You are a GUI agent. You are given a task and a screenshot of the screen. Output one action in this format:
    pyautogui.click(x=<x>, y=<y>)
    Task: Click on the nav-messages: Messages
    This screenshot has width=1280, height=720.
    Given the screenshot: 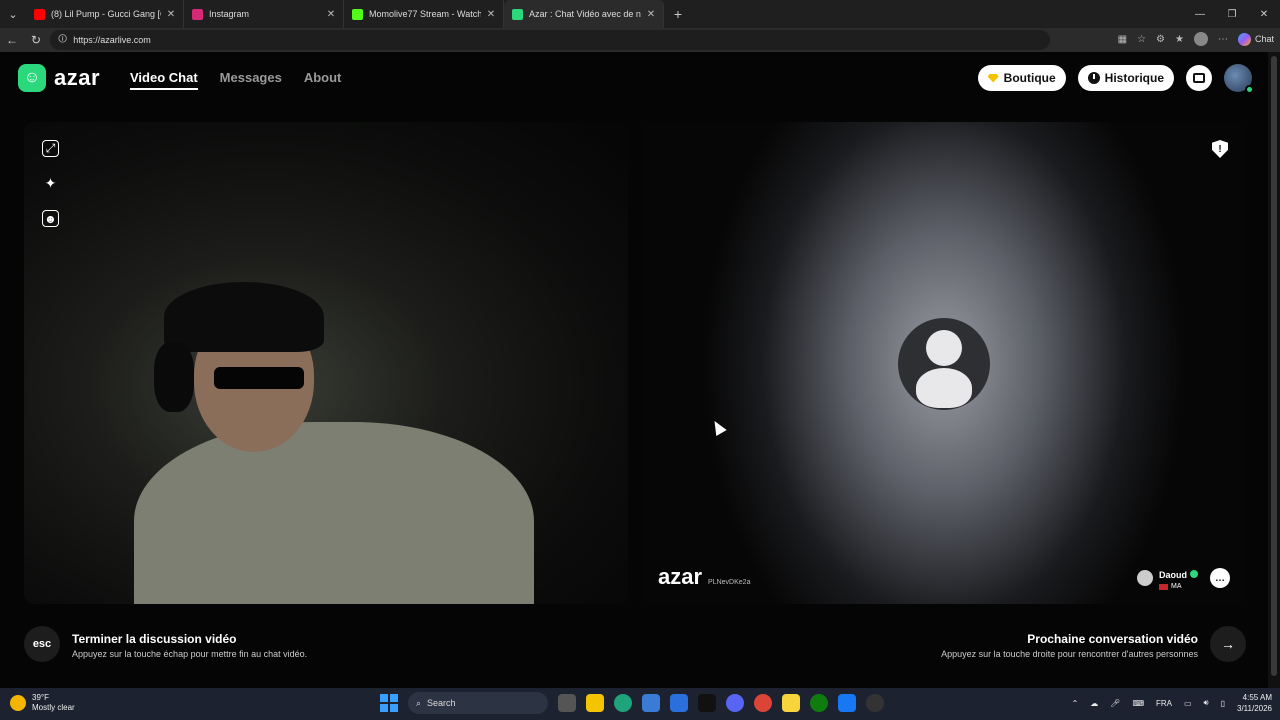 What is the action you would take?
    pyautogui.click(x=251, y=80)
    